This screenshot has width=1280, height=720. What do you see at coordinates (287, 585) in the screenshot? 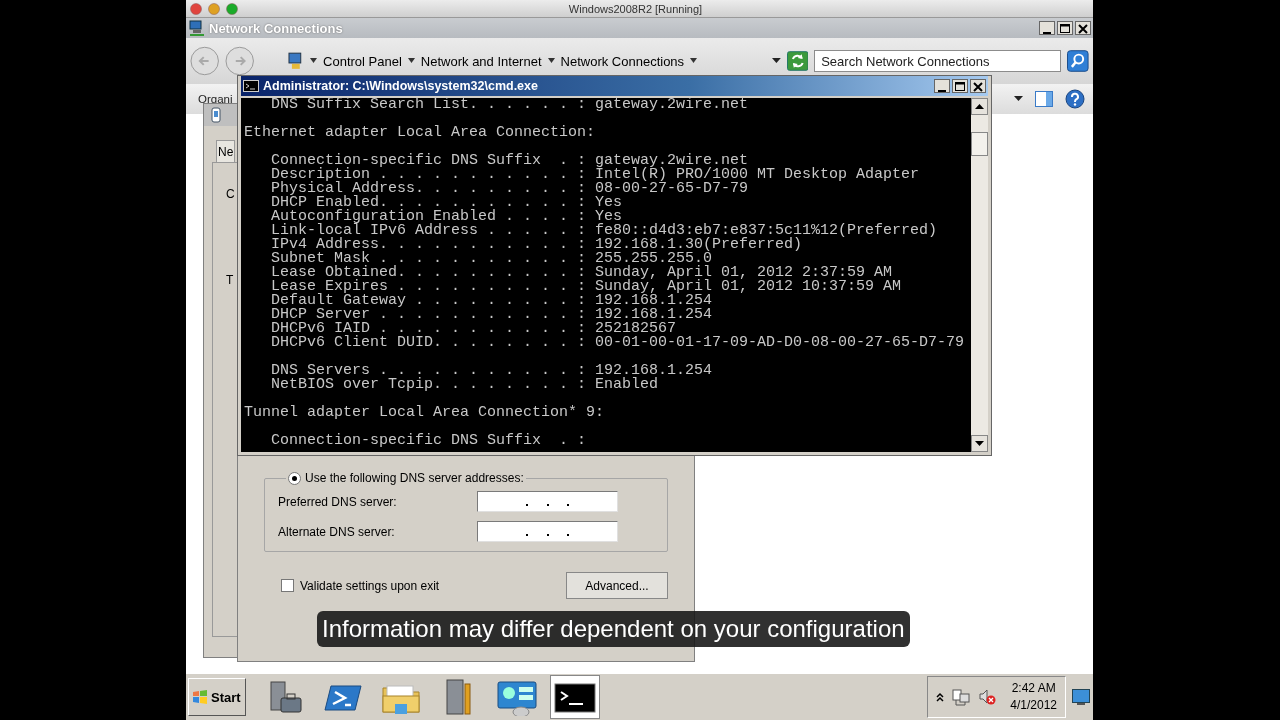
I see `checkbox` at bounding box center [287, 585].